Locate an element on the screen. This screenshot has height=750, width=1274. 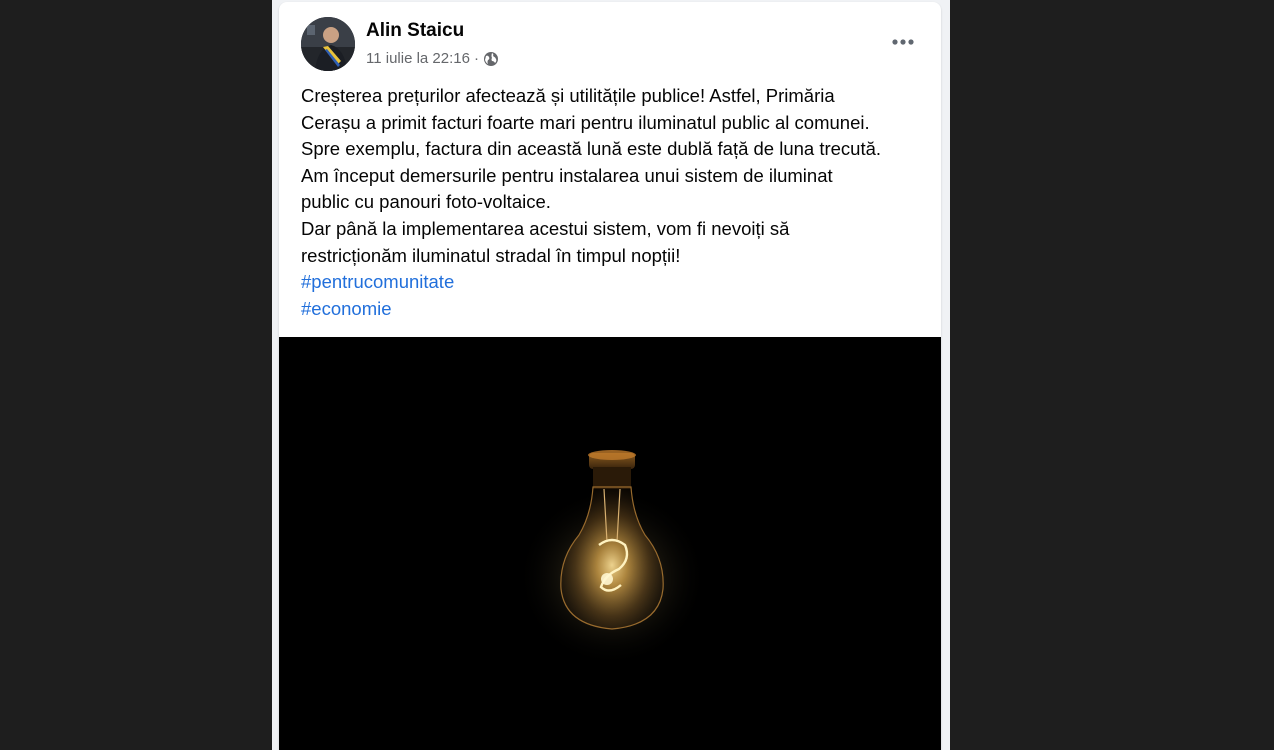
post-meta: 11 iulie la 22:16 · is located at coordinates (432, 58).